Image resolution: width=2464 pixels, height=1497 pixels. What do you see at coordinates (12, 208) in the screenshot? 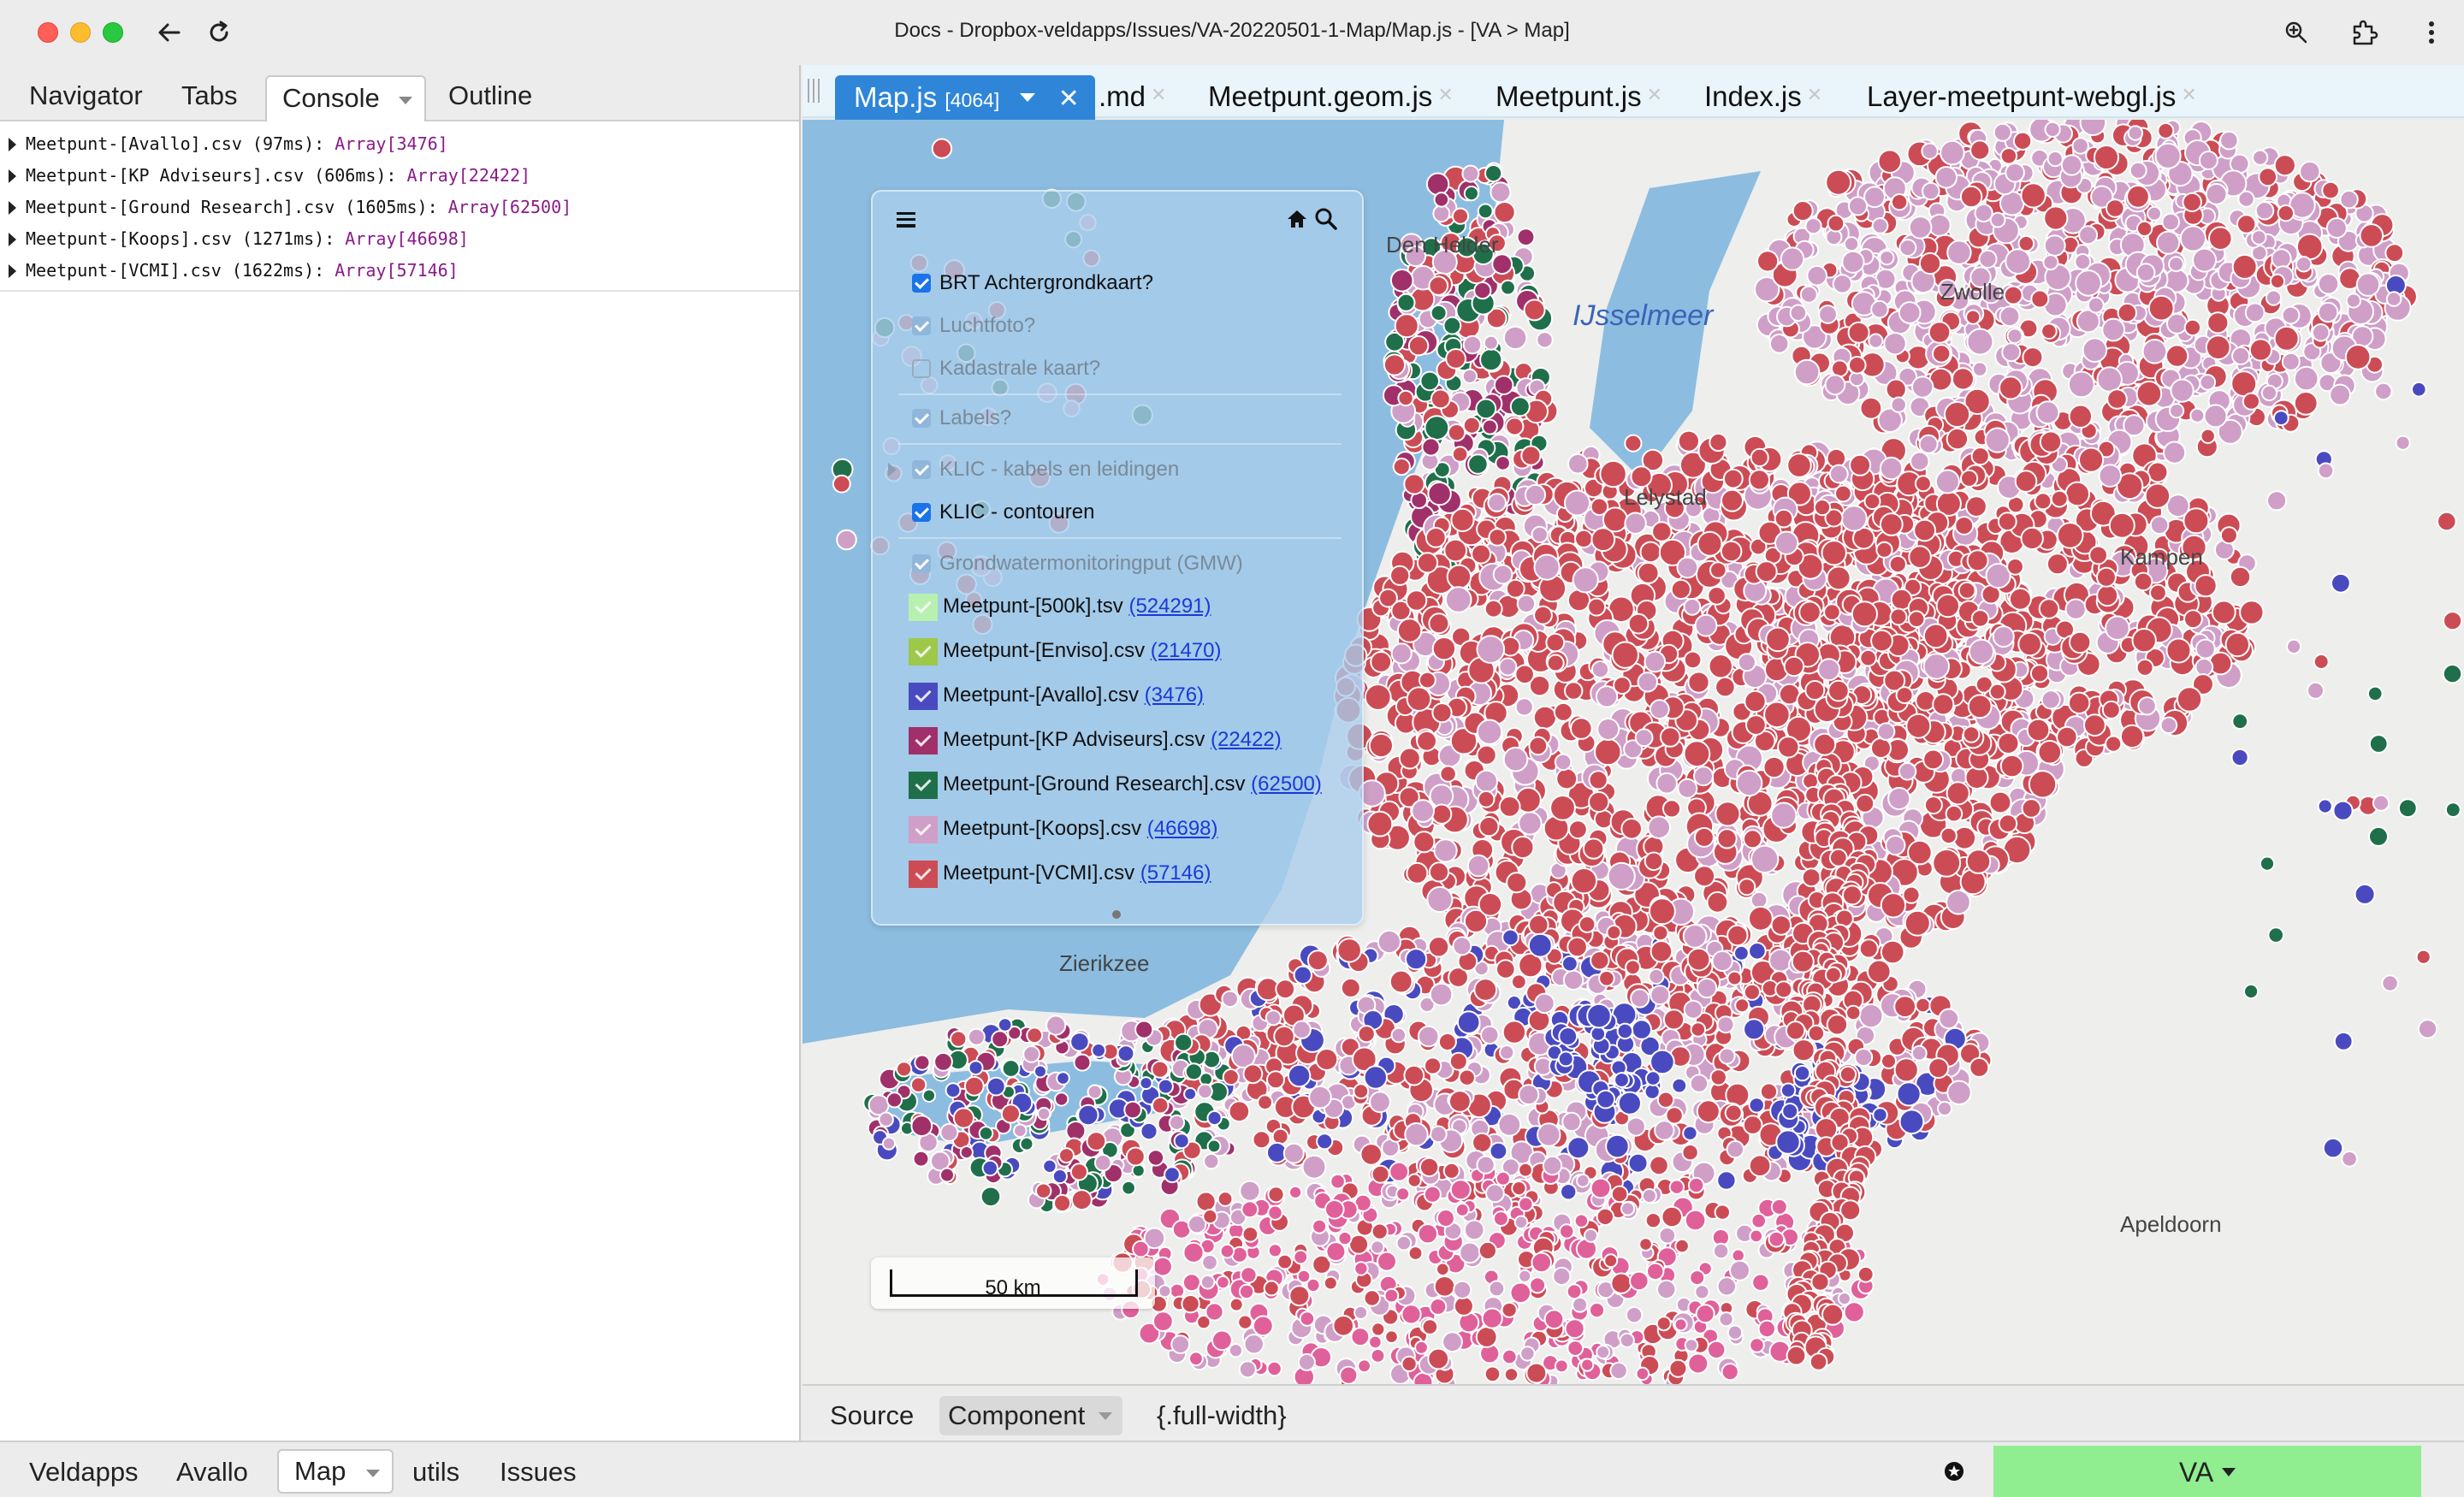
I see `expand-triangle-icon` at bounding box center [12, 208].